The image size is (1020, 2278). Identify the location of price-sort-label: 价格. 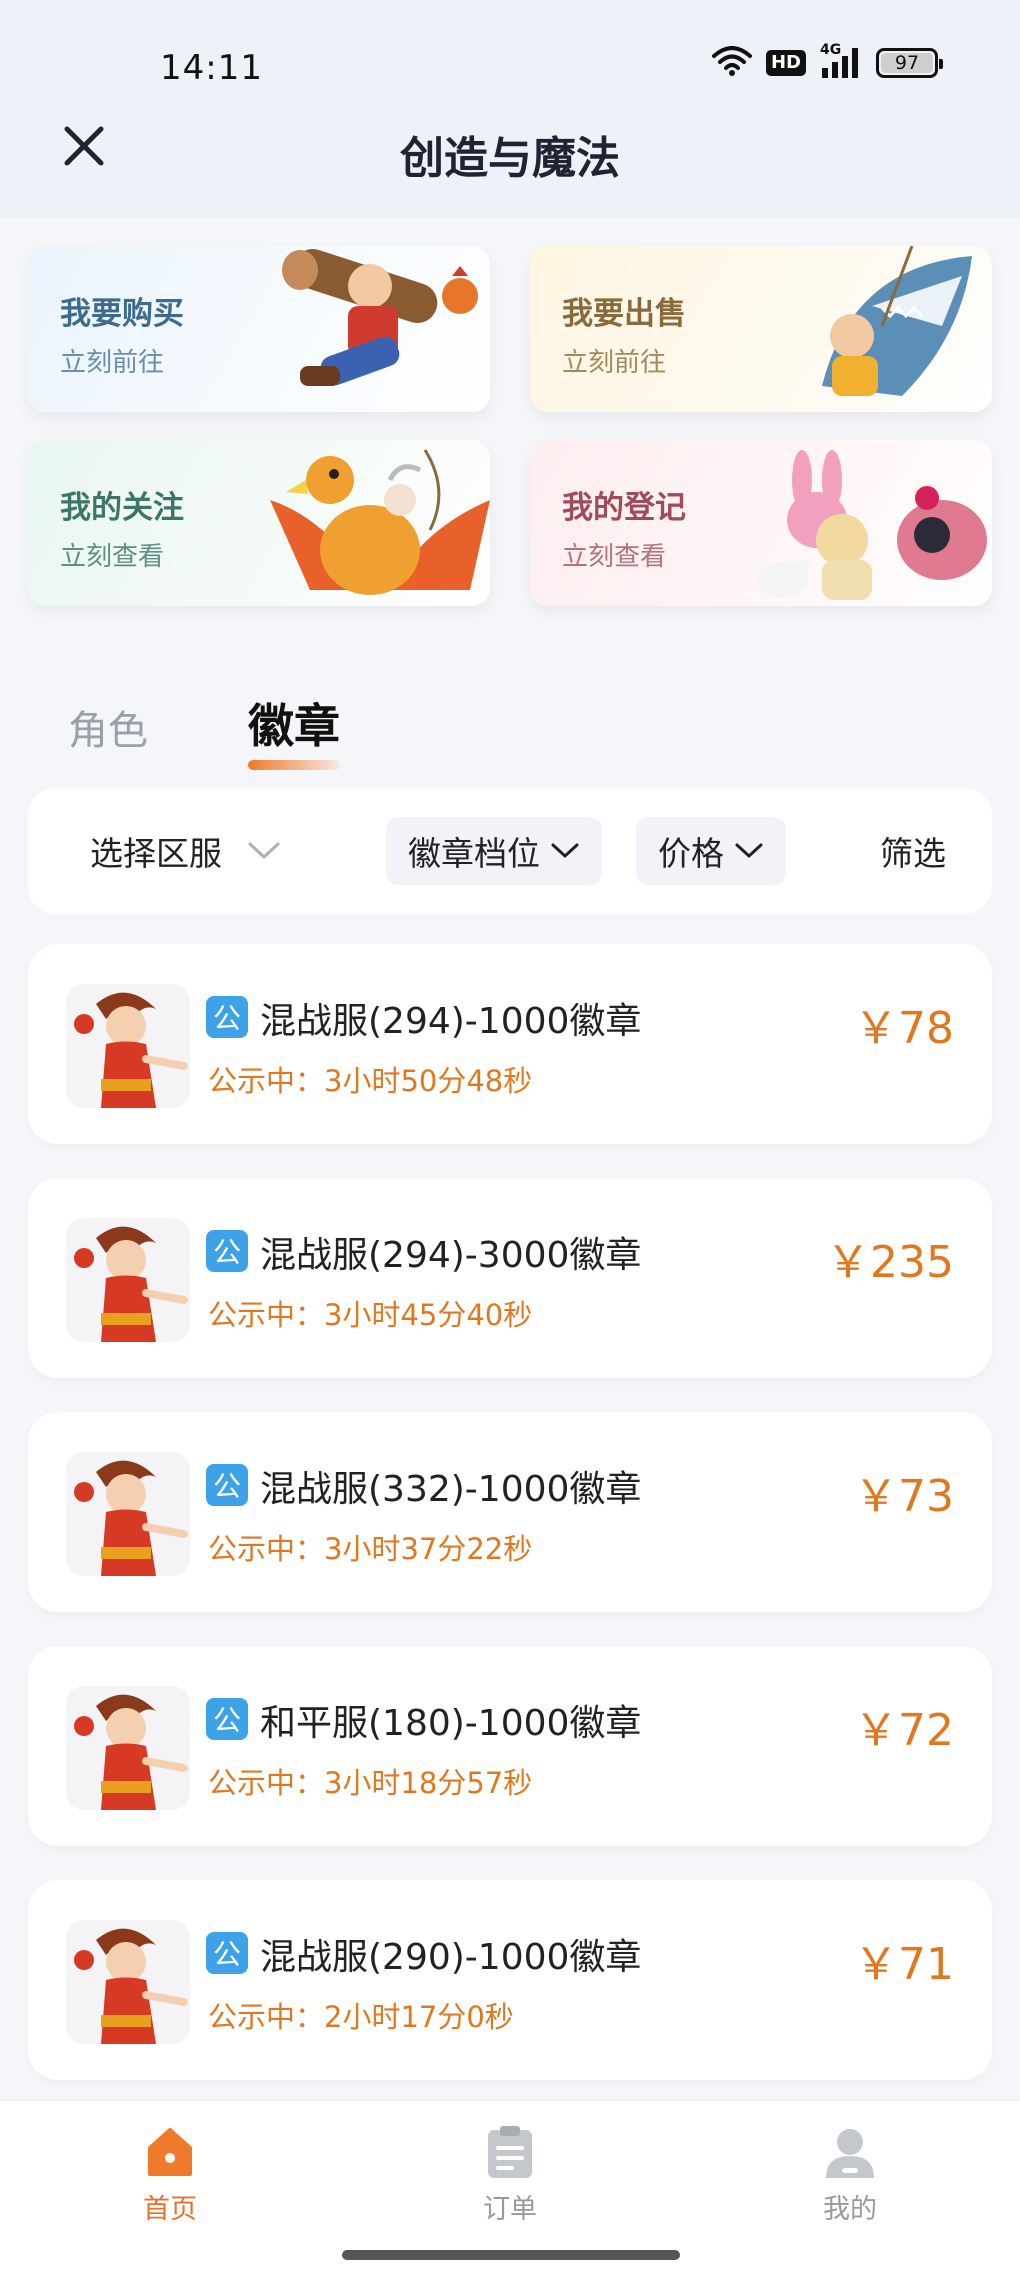
(691, 853).